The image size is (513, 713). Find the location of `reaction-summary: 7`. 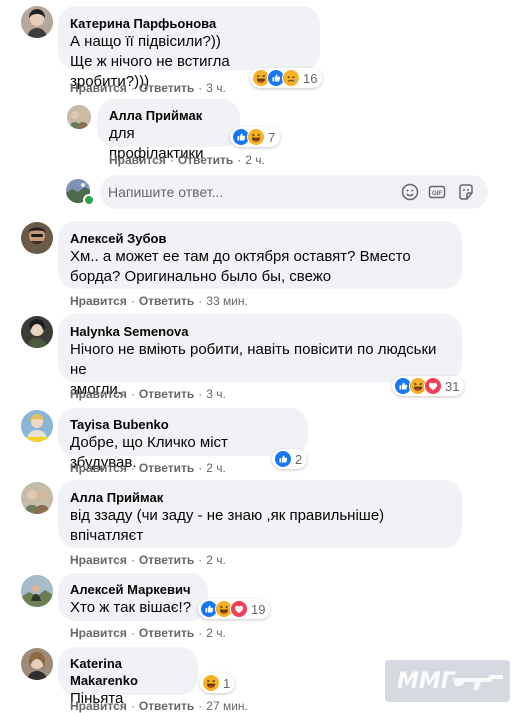

reaction-summary: 7 is located at coordinates (255, 137).